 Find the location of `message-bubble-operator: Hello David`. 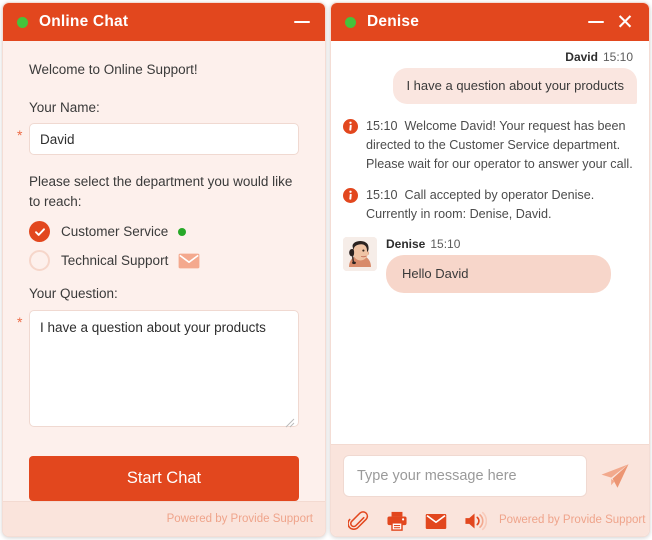

message-bubble-operator: Hello David is located at coordinates (498, 274).